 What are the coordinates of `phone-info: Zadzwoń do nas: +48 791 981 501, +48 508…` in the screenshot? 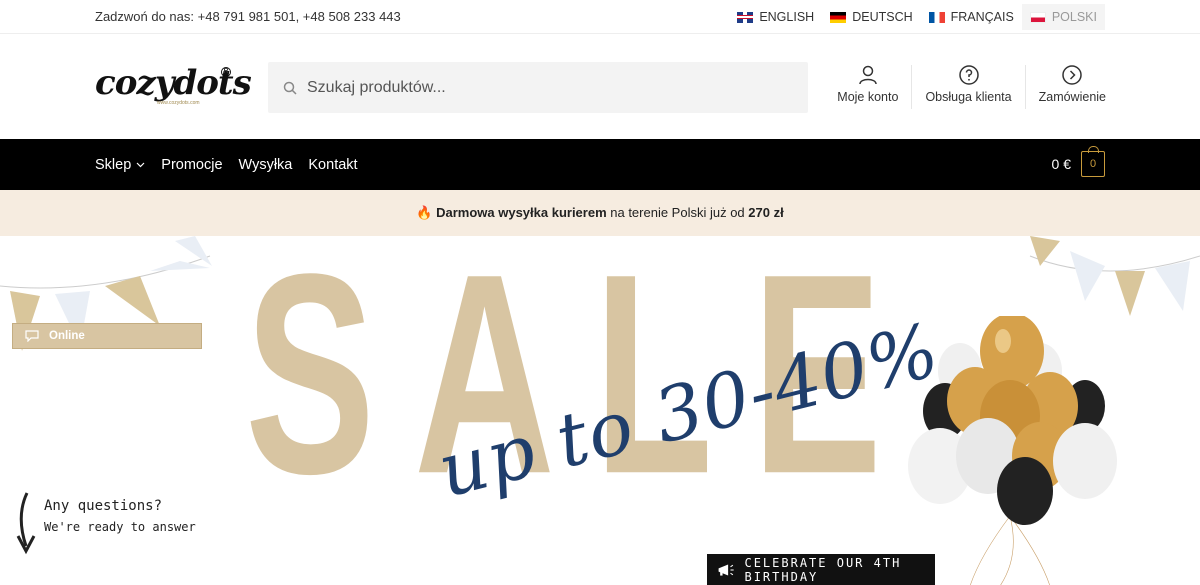 It's located at (248, 16).